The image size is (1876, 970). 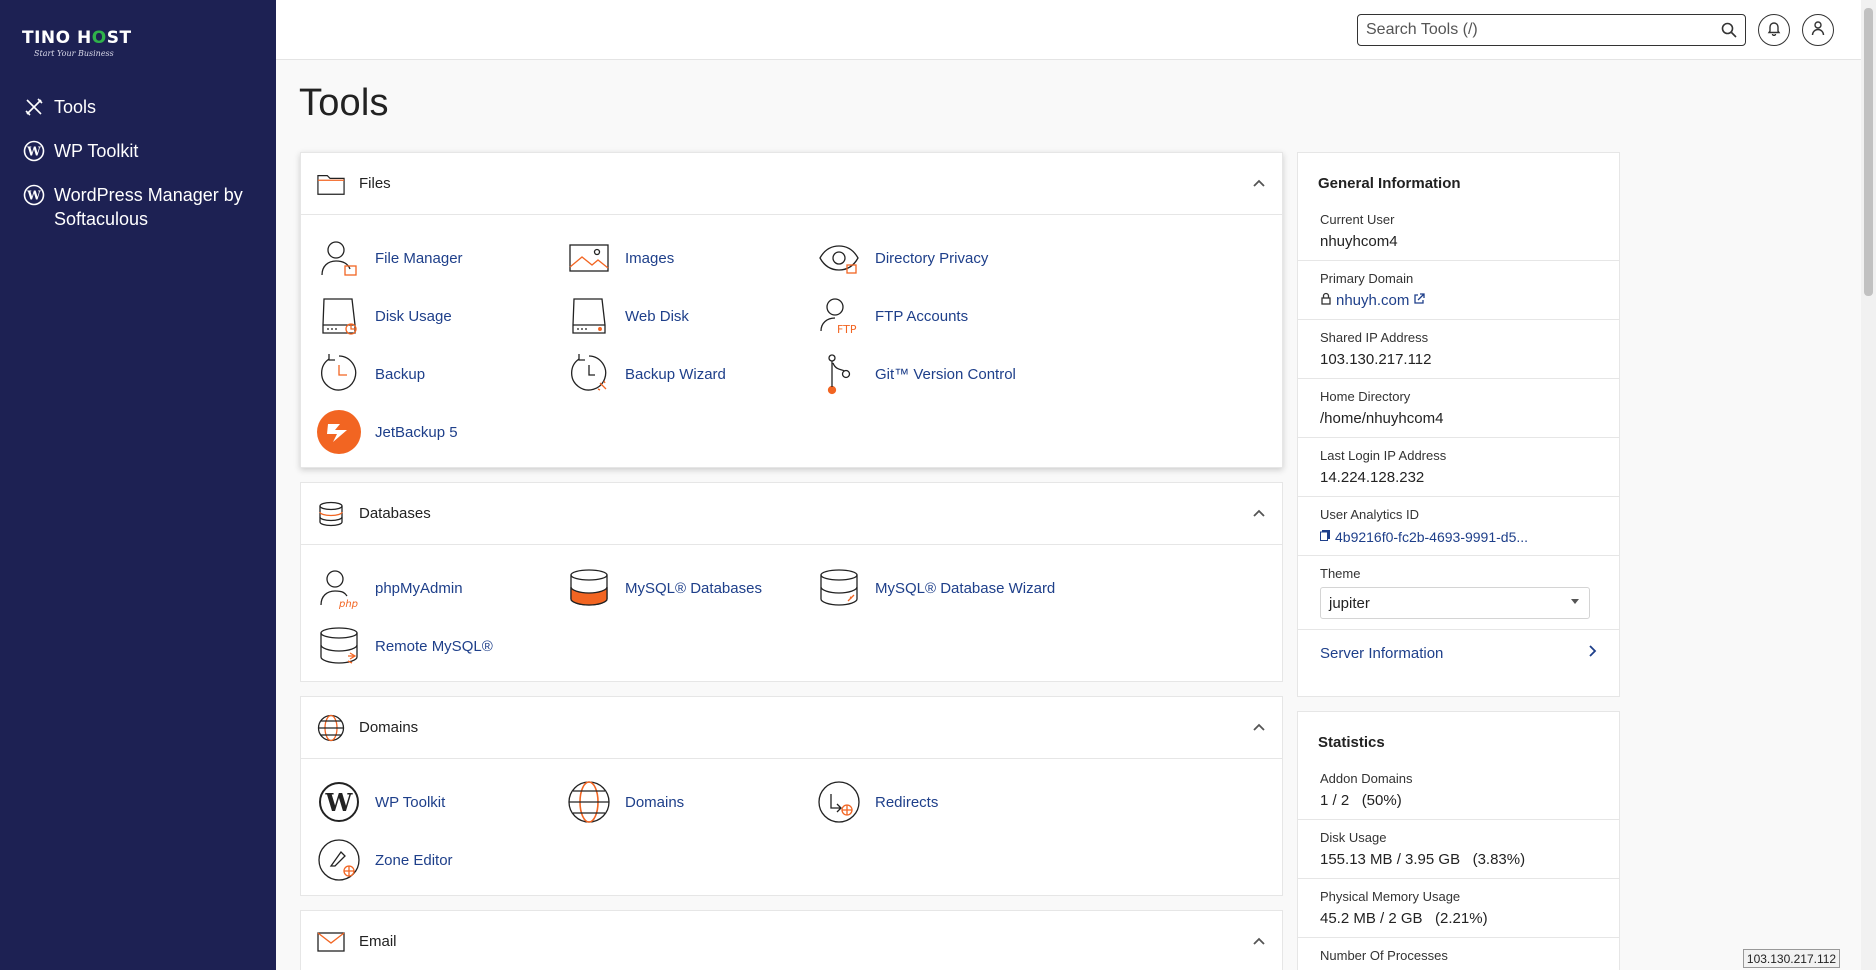 I want to click on tool-label: WP Toolkit, so click(x=410, y=802).